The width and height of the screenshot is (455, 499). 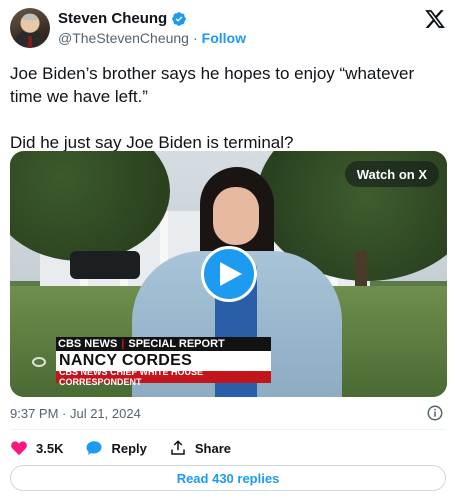 What do you see at coordinates (88, 344) in the screenshot?
I see `network-label: CBS NEWS` at bounding box center [88, 344].